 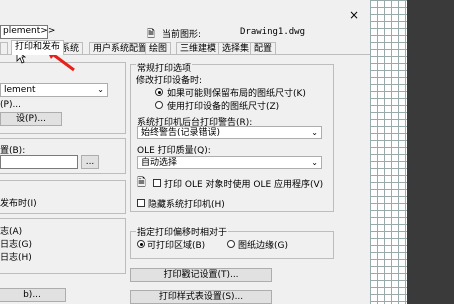 I want to click on current-drawing-label: 当前图形:, so click(x=182, y=35).